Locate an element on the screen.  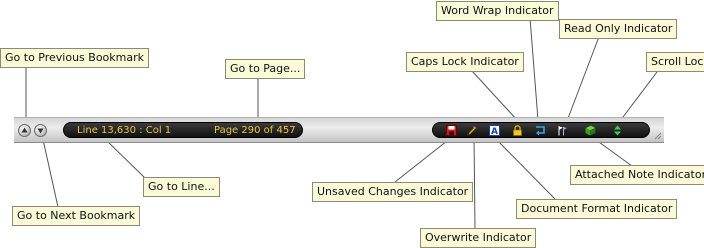
go-to-line-field: Line 13,630 : Col 1 is located at coordinates (124, 130).